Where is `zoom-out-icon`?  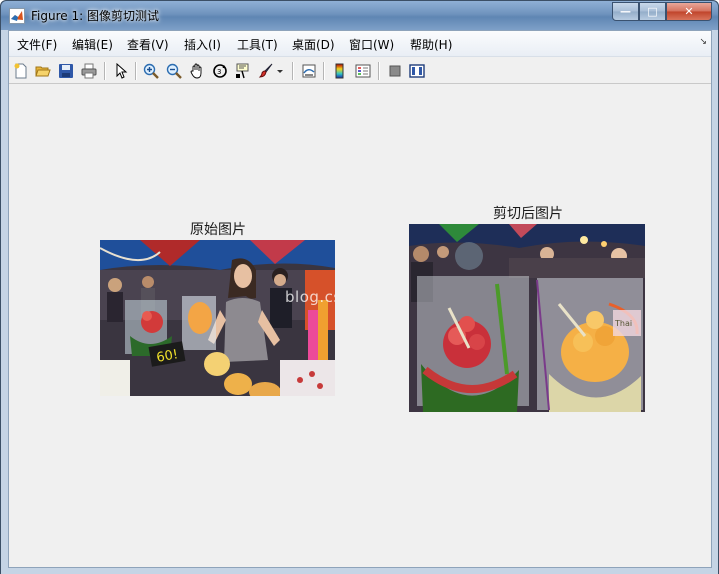 zoom-out-icon is located at coordinates (174, 71).